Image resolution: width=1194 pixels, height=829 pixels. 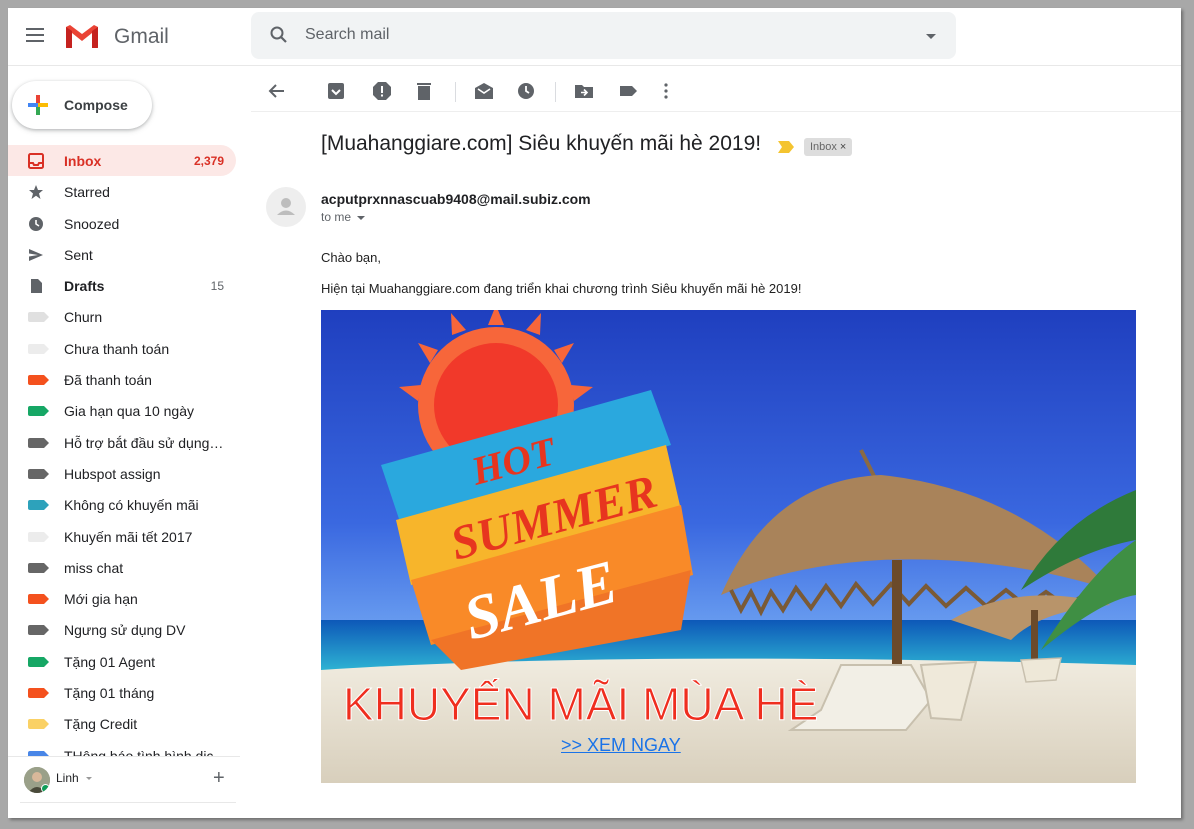 I want to click on sidebar-label-khong-khuyen-mai: Không có khuyến mãi, so click(x=122, y=504).